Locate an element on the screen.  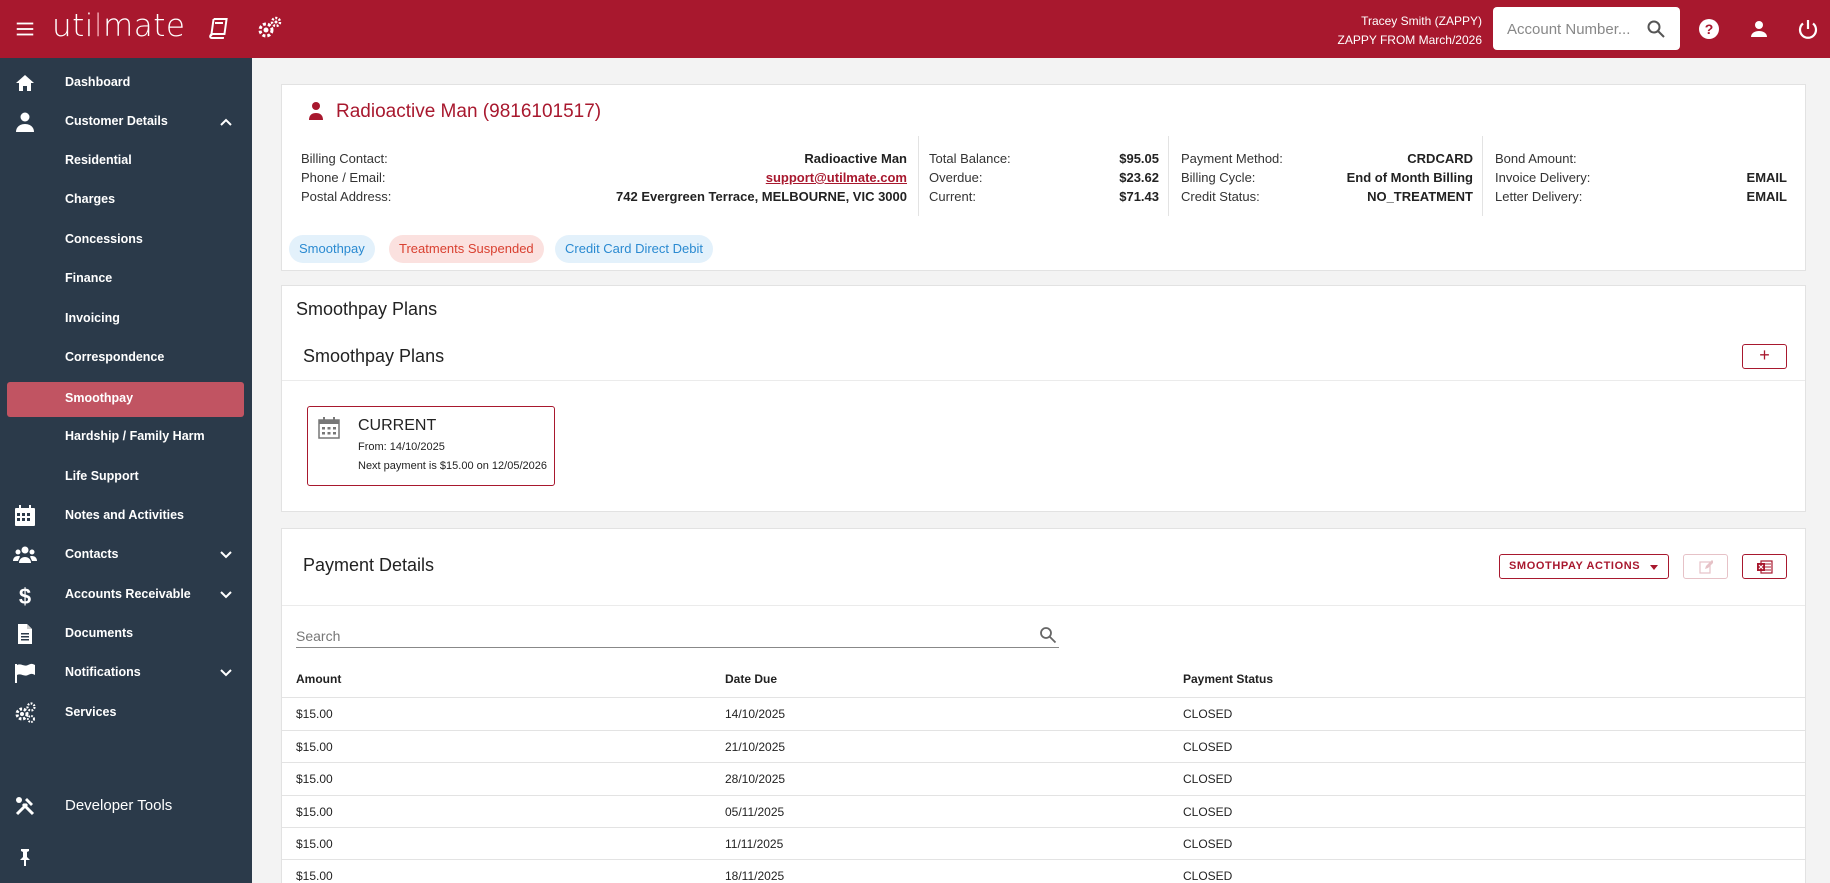
sidebar-item-label: Invoicing is located at coordinates (92, 318).